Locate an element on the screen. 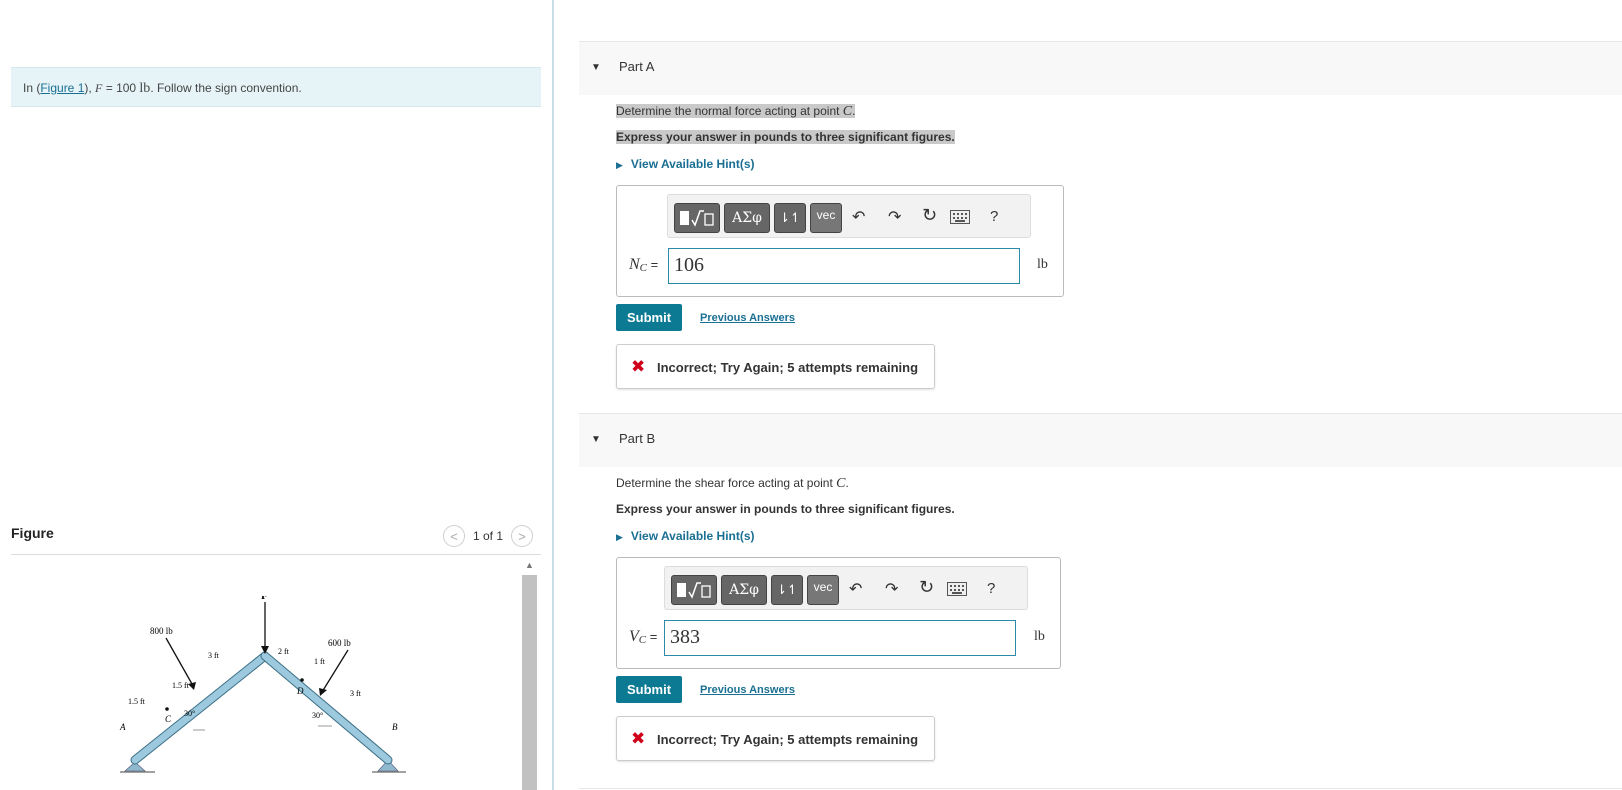  part-a-title: Part A is located at coordinates (637, 66).